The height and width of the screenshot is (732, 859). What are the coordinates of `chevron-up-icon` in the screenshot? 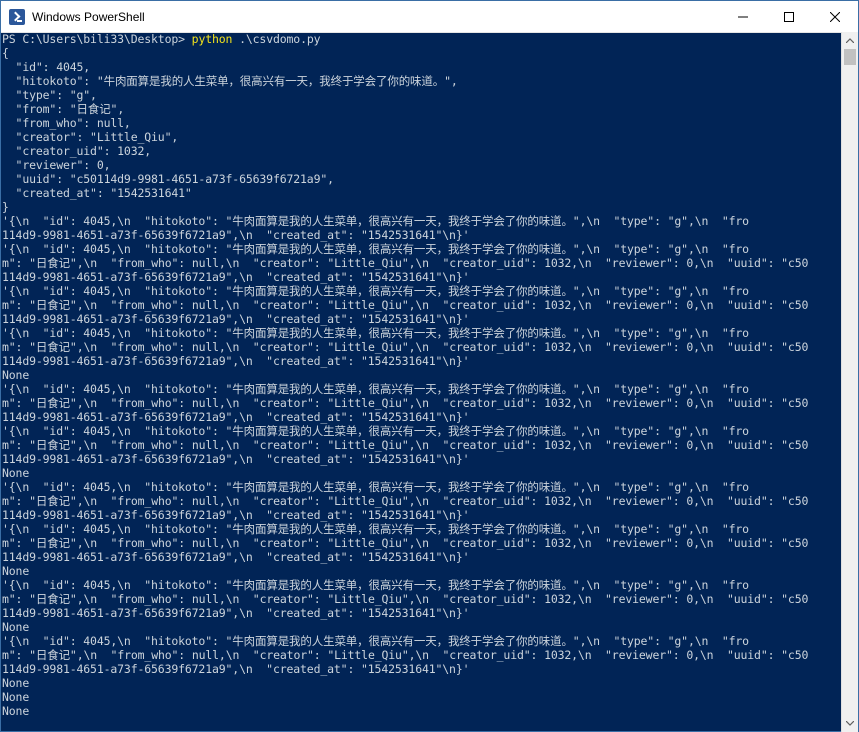 It's located at (850, 40).